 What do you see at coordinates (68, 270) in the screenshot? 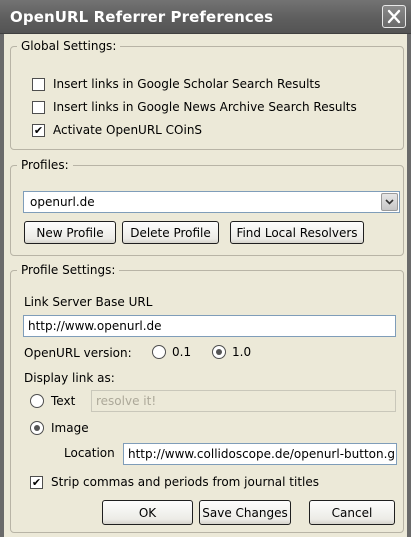
I see `profile-settings-legend: Profile Settings:` at bounding box center [68, 270].